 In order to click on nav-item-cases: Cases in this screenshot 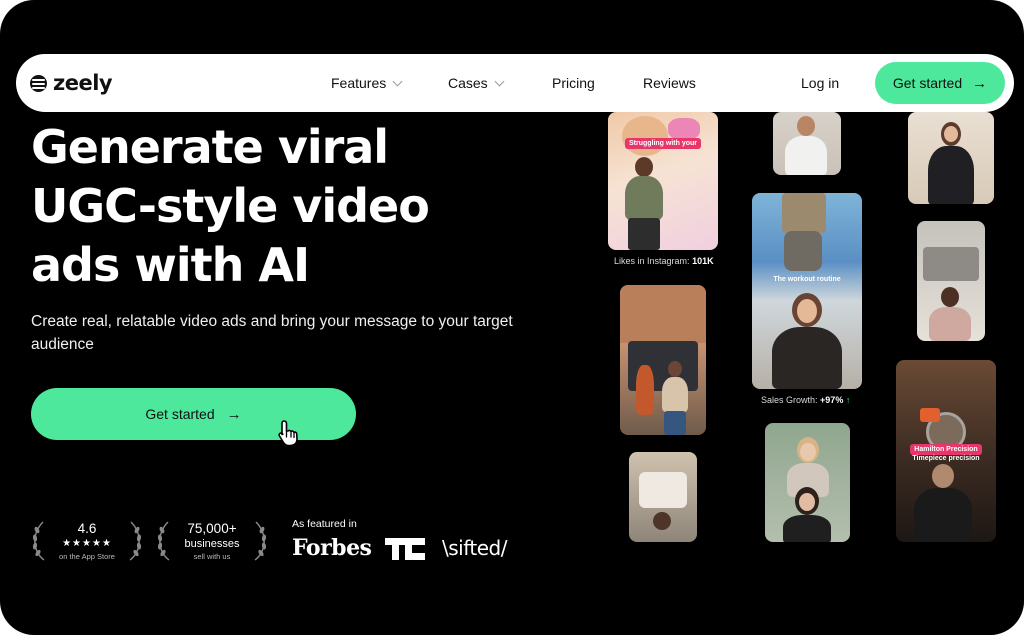, I will do `click(476, 83)`.